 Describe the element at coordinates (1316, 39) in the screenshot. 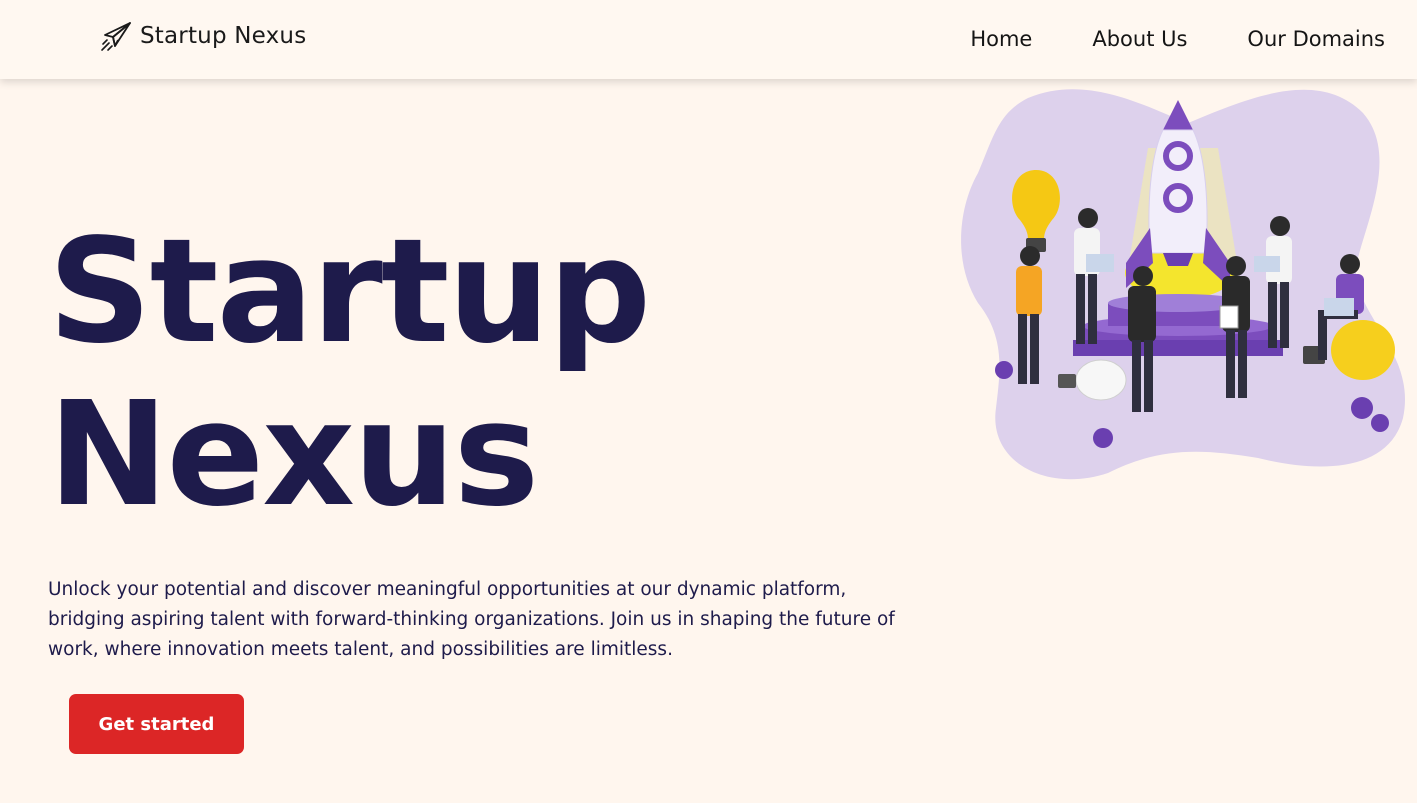

I see `nav-link-our-domains: Our Domains` at that location.